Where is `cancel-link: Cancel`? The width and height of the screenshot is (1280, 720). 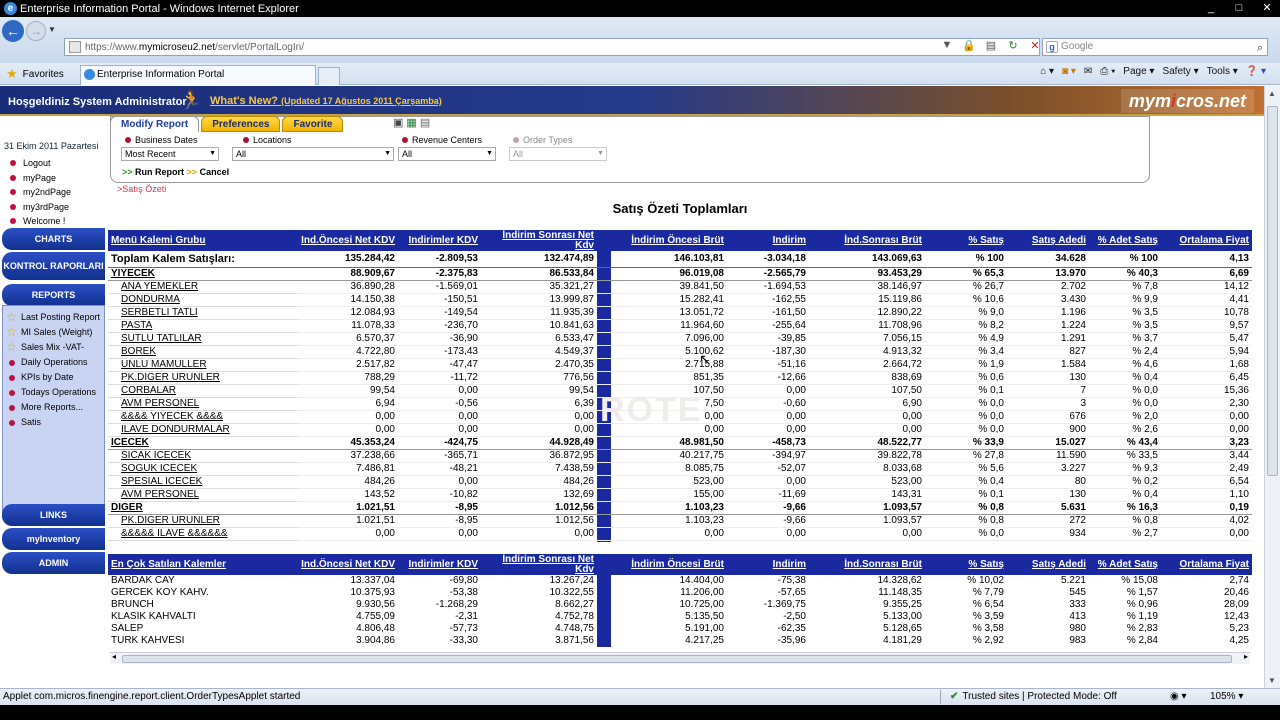 cancel-link: Cancel is located at coordinates (215, 172).